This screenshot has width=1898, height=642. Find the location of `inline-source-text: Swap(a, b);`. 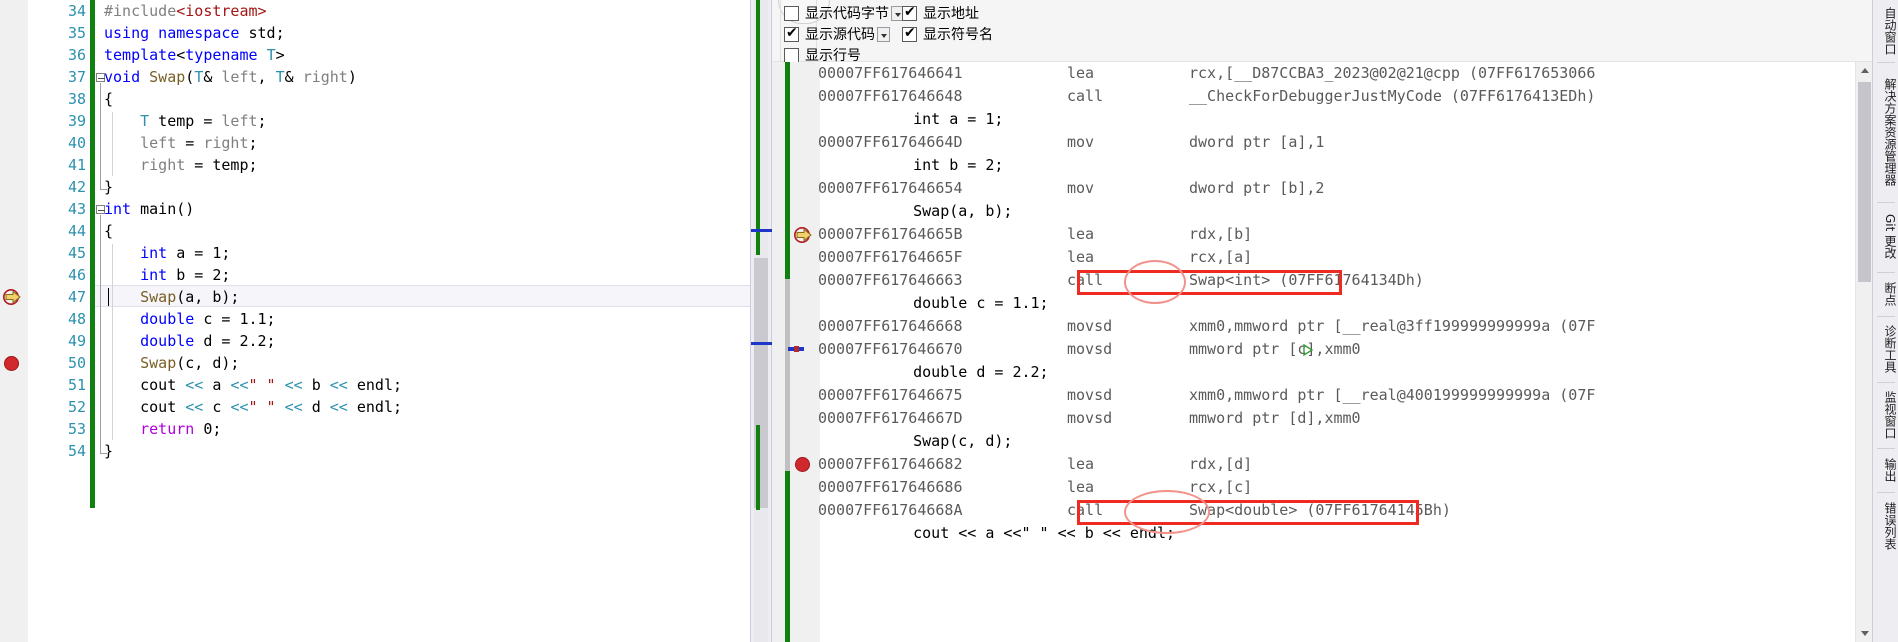

inline-source-text: Swap(a, b); is located at coordinates (945, 211).